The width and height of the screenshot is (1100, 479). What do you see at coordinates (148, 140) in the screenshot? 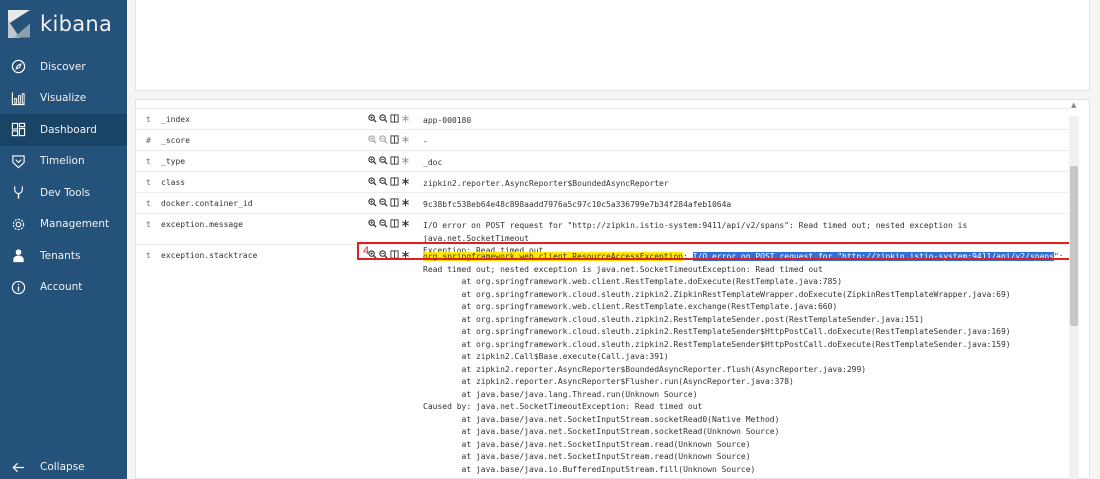
I see `field-type: #` at bounding box center [148, 140].